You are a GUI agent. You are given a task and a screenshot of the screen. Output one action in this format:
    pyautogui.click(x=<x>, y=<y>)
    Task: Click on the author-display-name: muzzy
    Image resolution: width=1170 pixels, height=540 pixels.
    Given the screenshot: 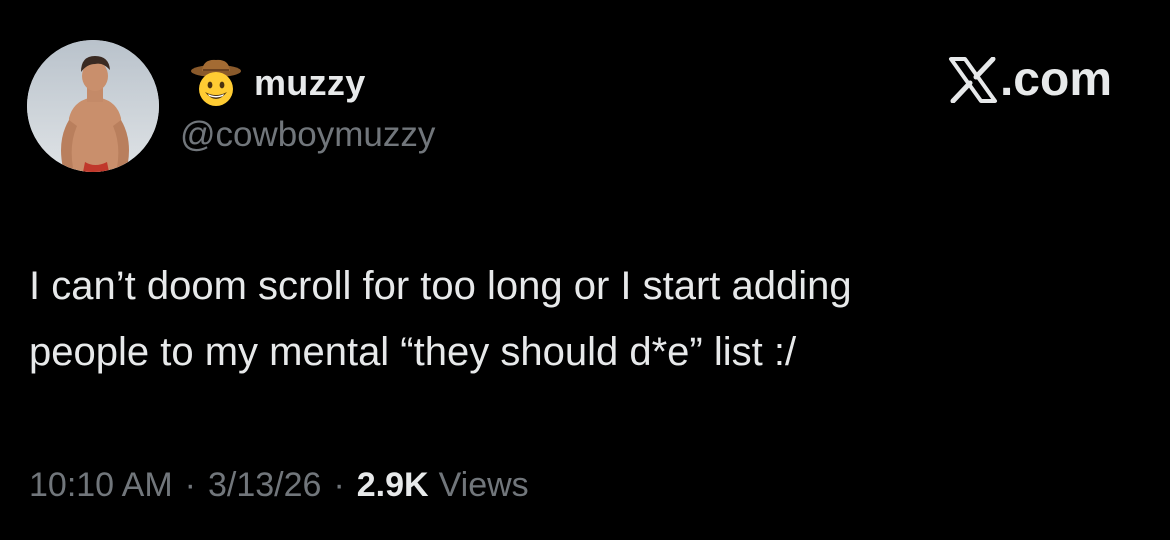 What is the action you would take?
    pyautogui.click(x=310, y=82)
    